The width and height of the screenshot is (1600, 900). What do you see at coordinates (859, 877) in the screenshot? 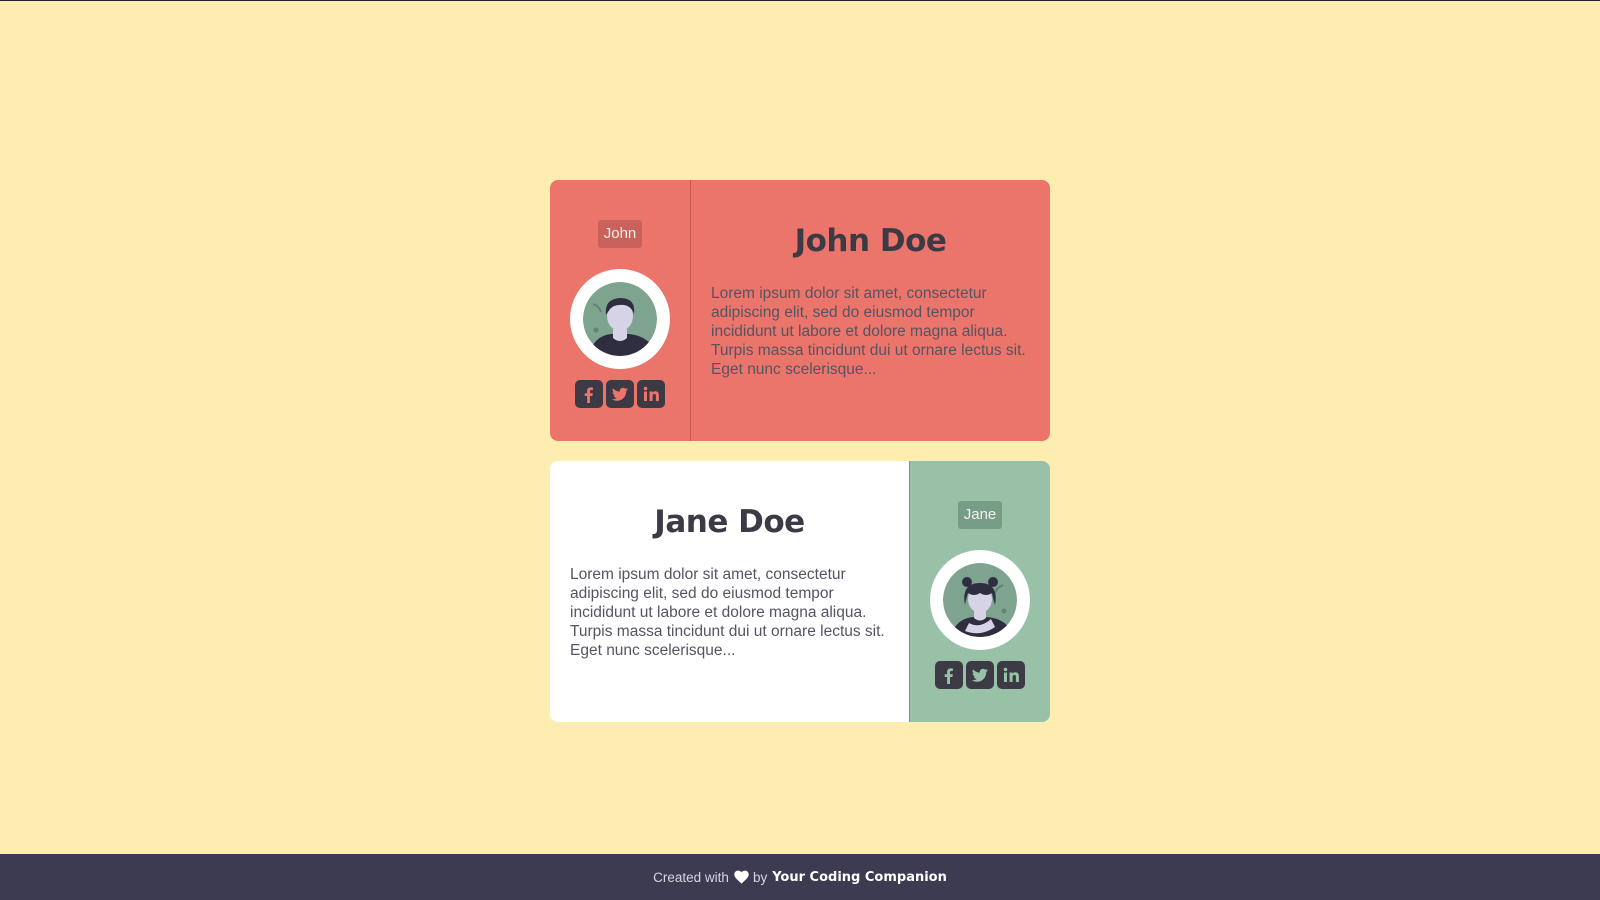
I see `author-link: Your Coding Companion` at bounding box center [859, 877].